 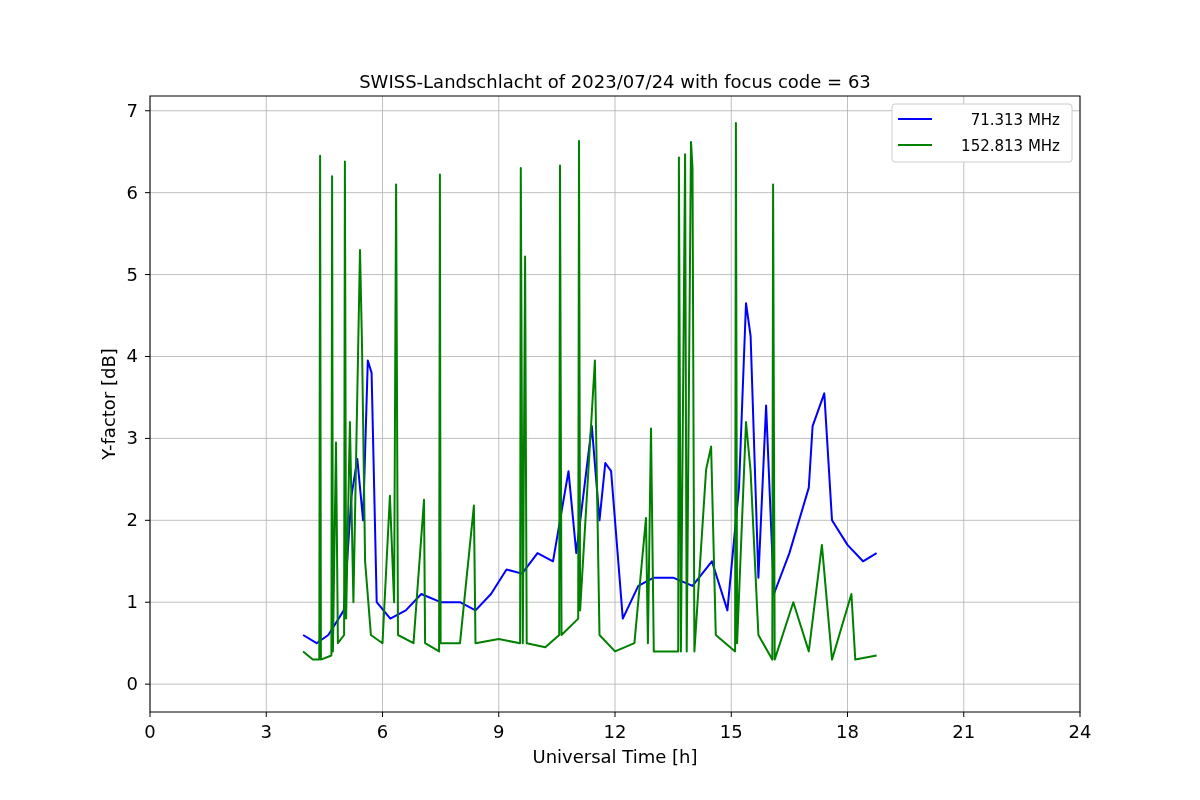 I want to click on x-axis-label: Universal Time [h], so click(x=615, y=756).